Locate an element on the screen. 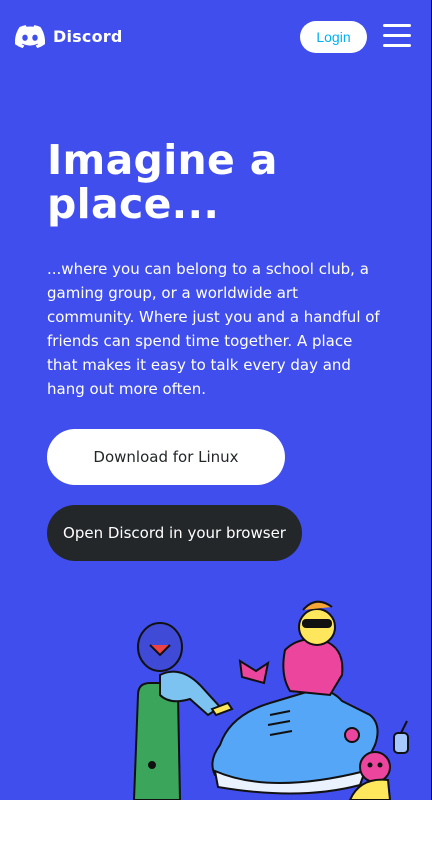 This screenshot has height=862, width=432. top-nav: Discord Login is located at coordinates (215, 38).